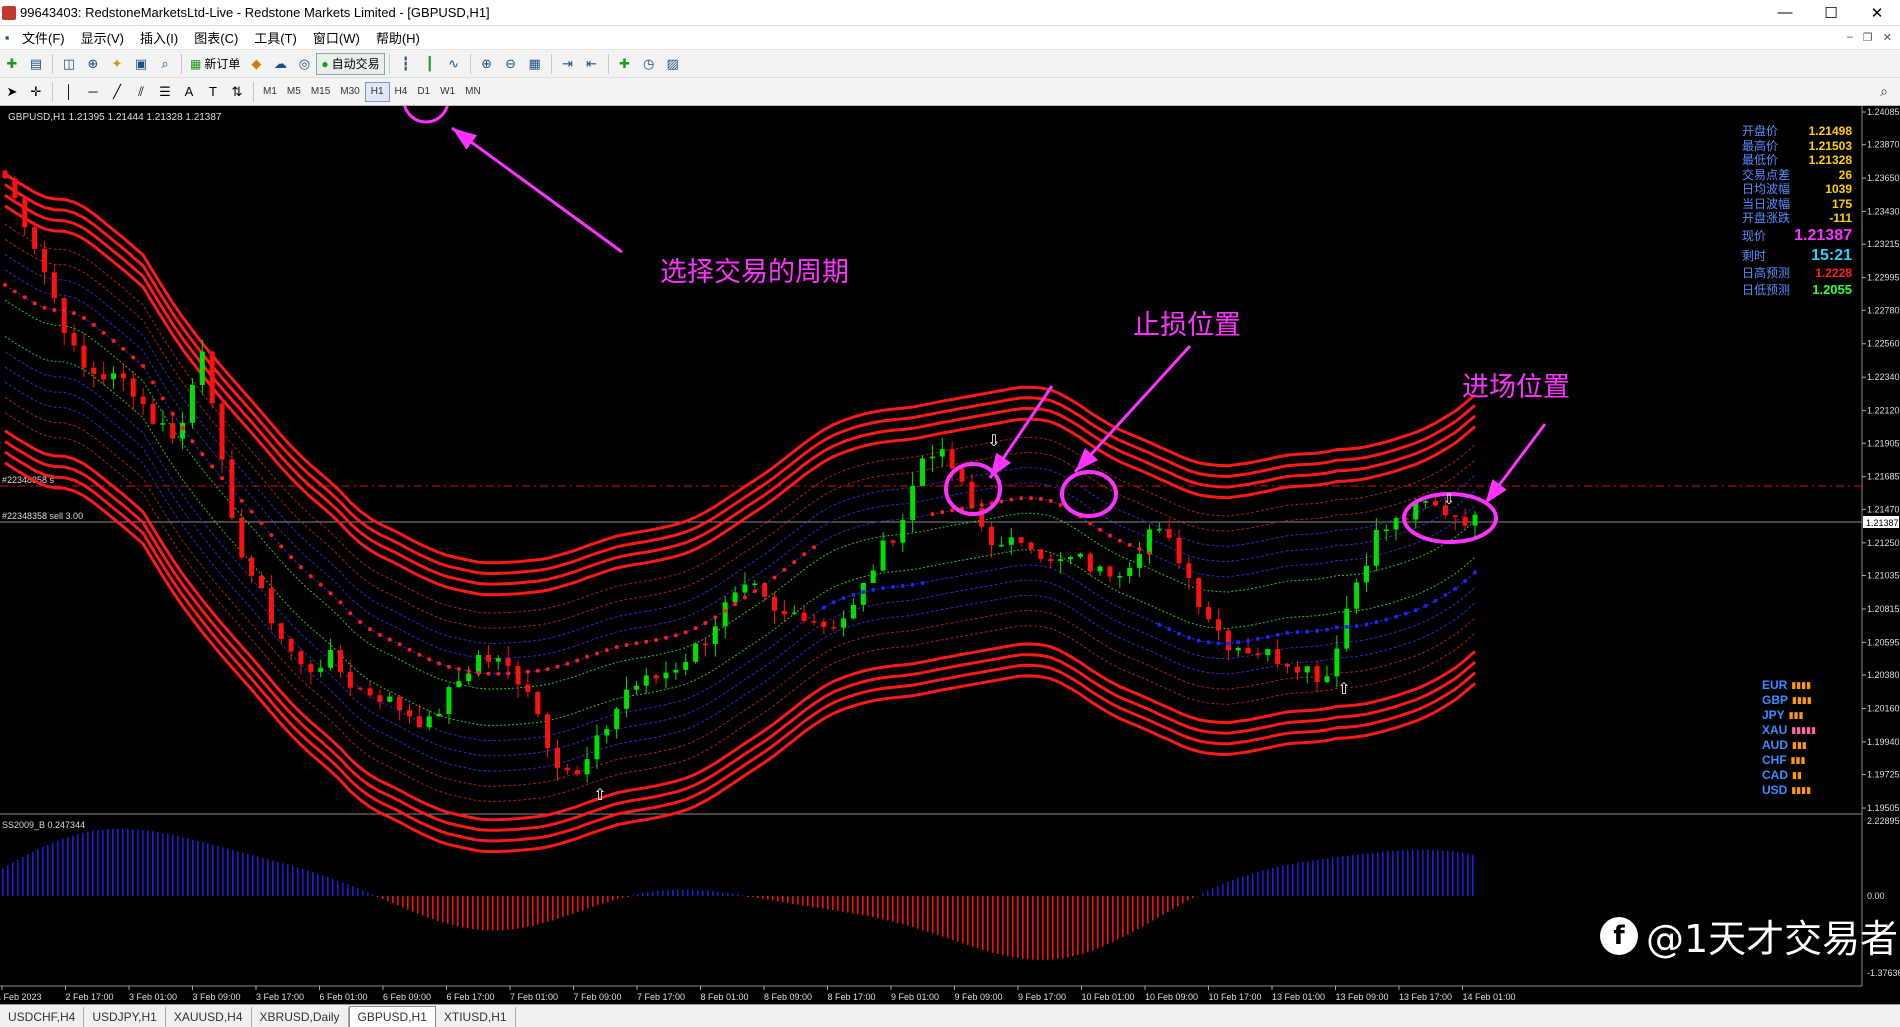 The image size is (1900, 1027). I want to click on mdi-minimize-icon: –, so click(1850, 37).